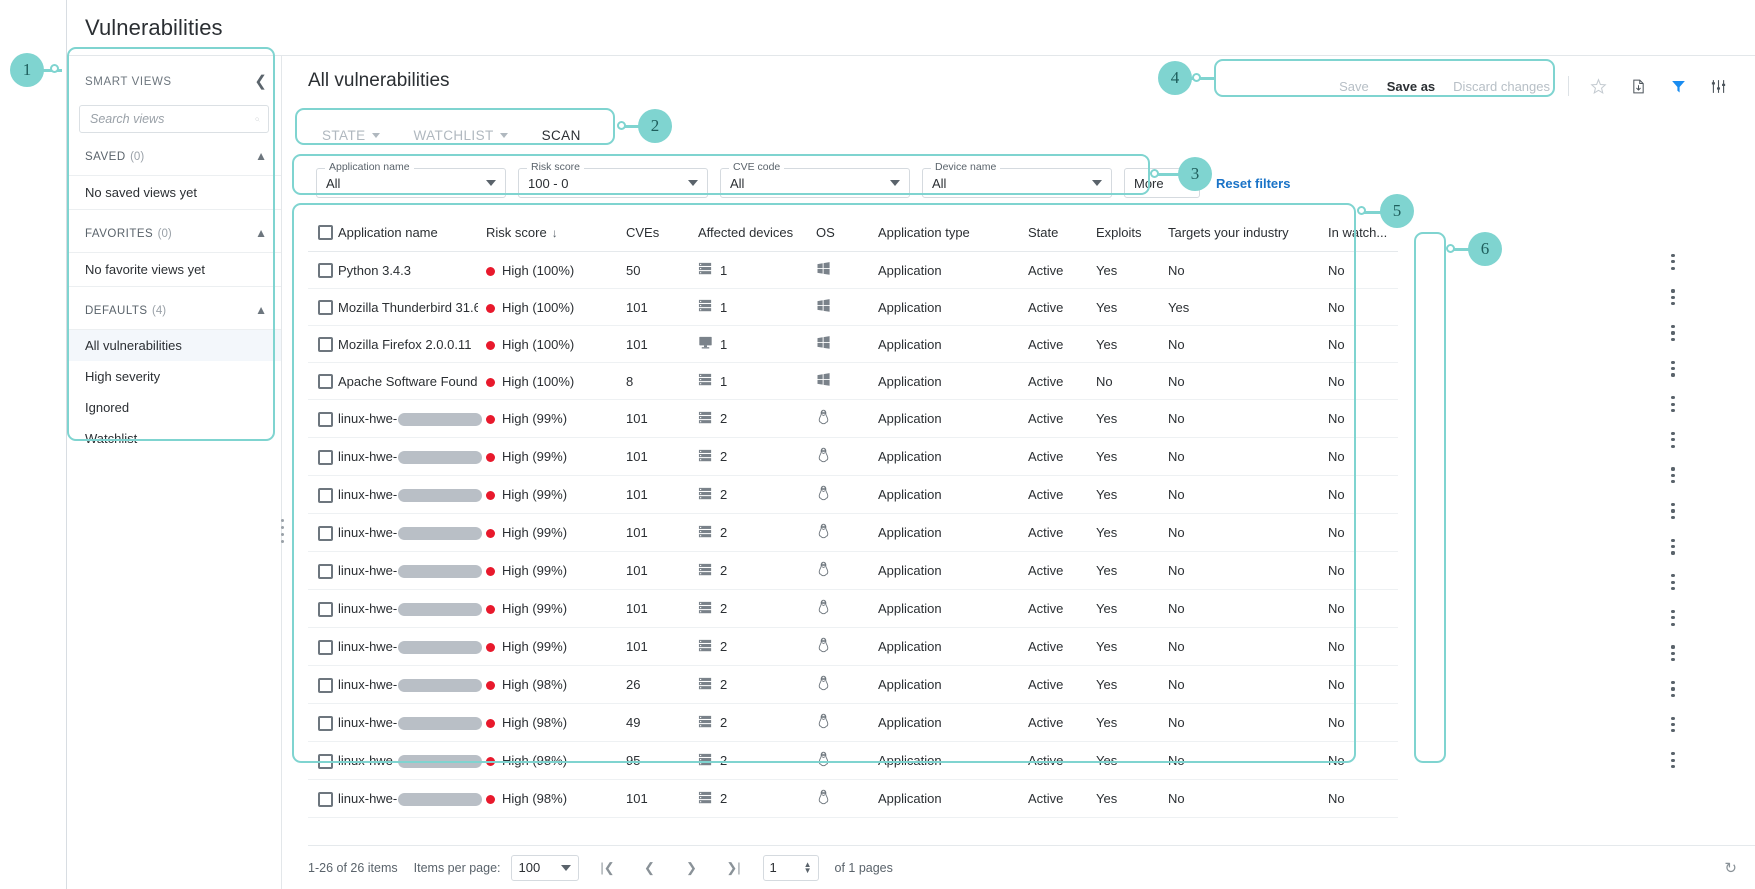  I want to click on reset-filters-button: Reset filters, so click(1253, 183).